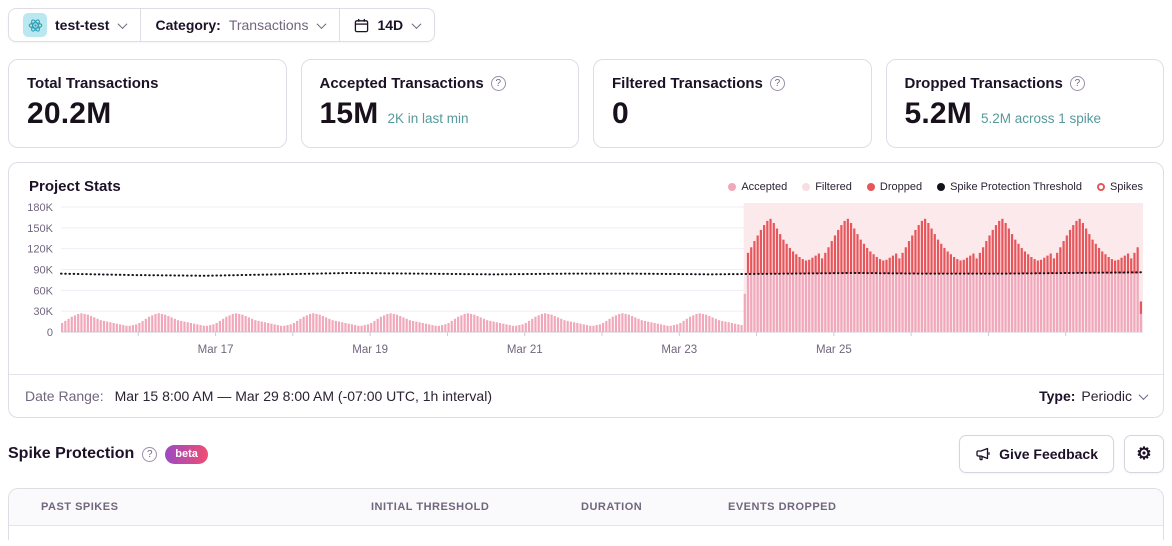 This screenshot has height=546, width=1172. Describe the element at coordinates (938, 113) in the screenshot. I see `card-value: 5.2M` at that location.